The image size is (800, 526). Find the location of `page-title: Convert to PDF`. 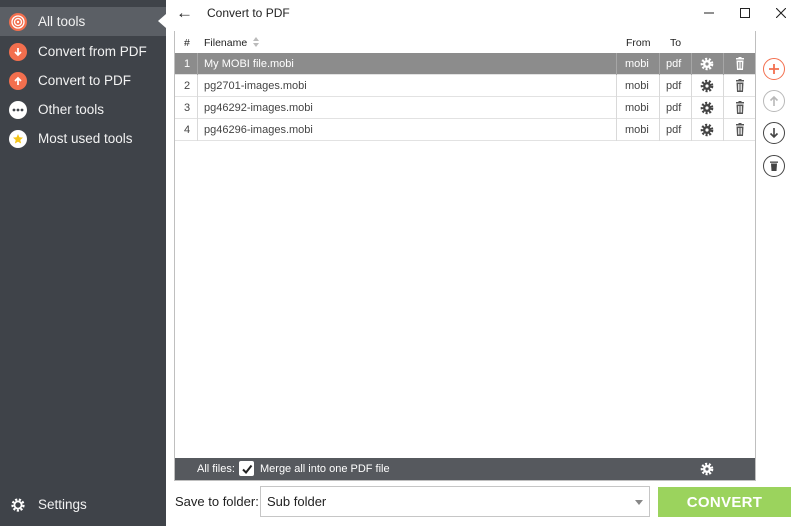

page-title: Convert to PDF is located at coordinates (248, 13).